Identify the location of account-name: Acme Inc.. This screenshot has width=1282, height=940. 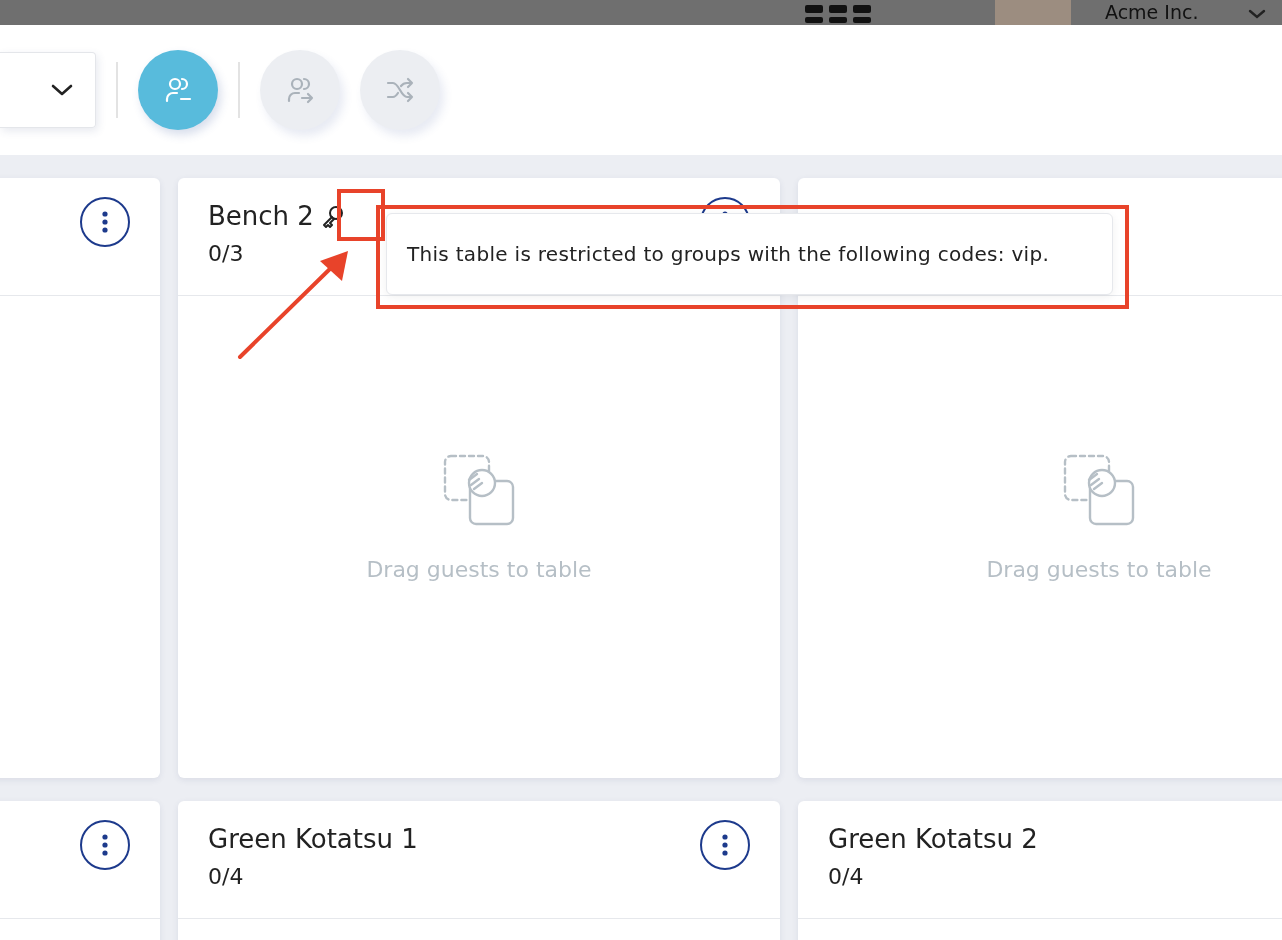
(1152, 12).